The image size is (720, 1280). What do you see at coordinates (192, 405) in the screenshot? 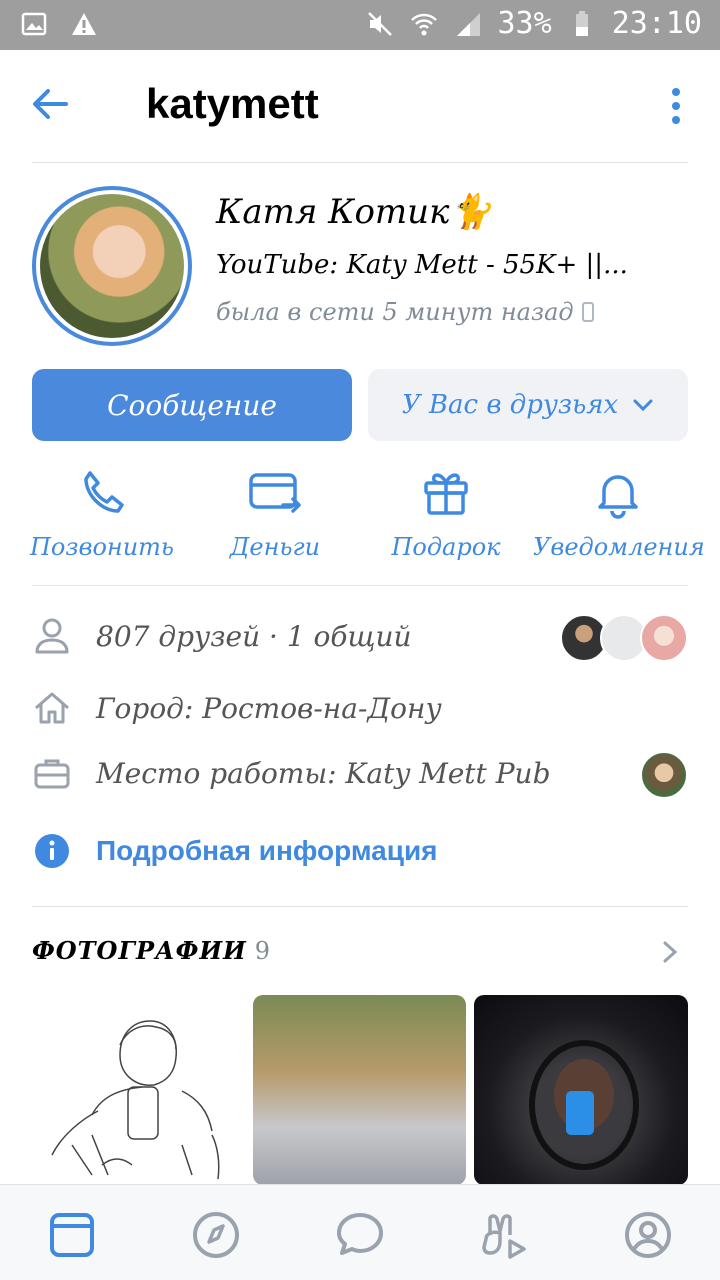
I see `message-button: Сообщение` at bounding box center [192, 405].